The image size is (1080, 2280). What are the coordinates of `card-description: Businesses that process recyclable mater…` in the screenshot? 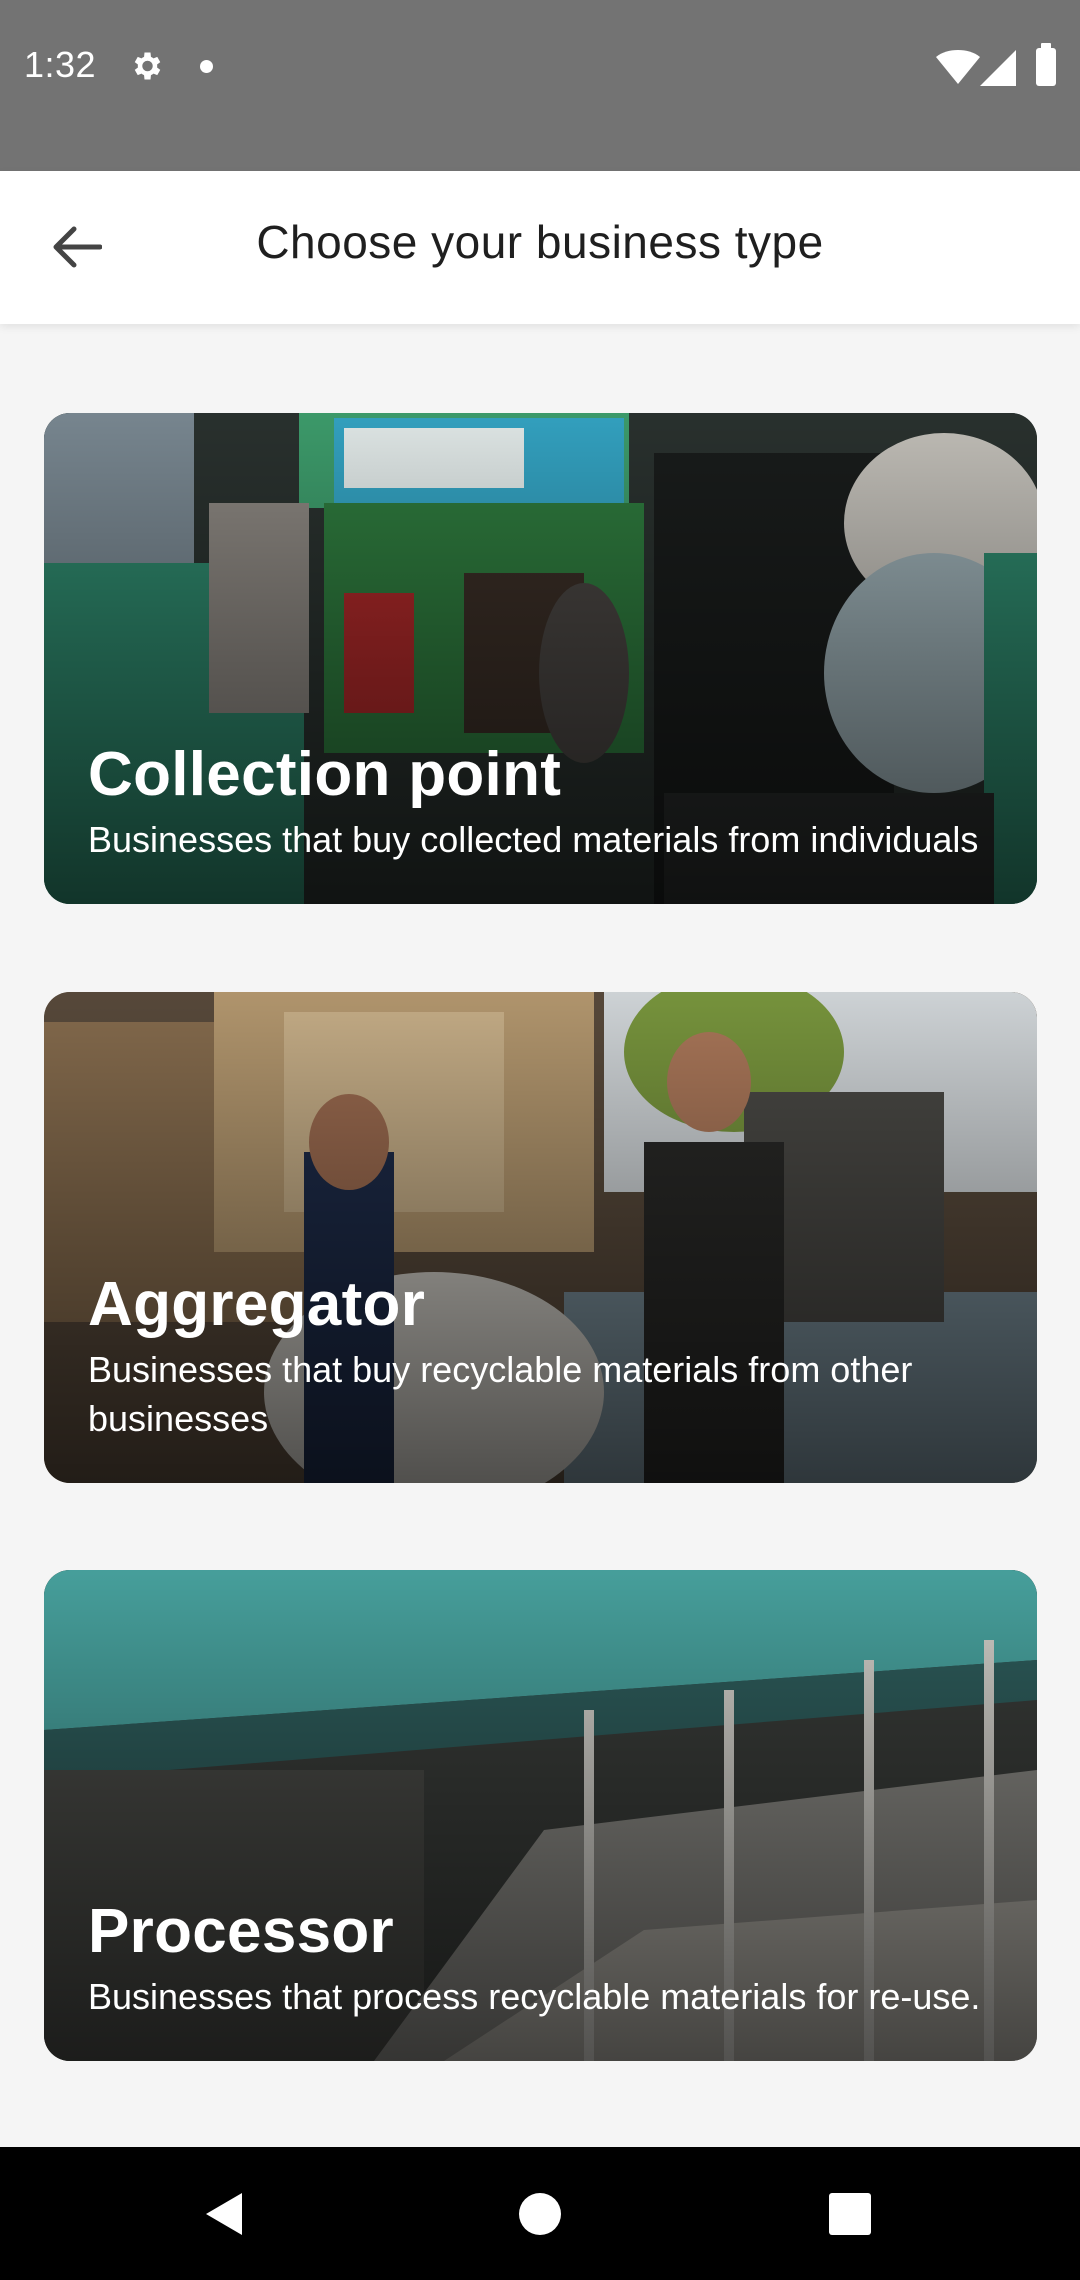 It's located at (534, 1996).